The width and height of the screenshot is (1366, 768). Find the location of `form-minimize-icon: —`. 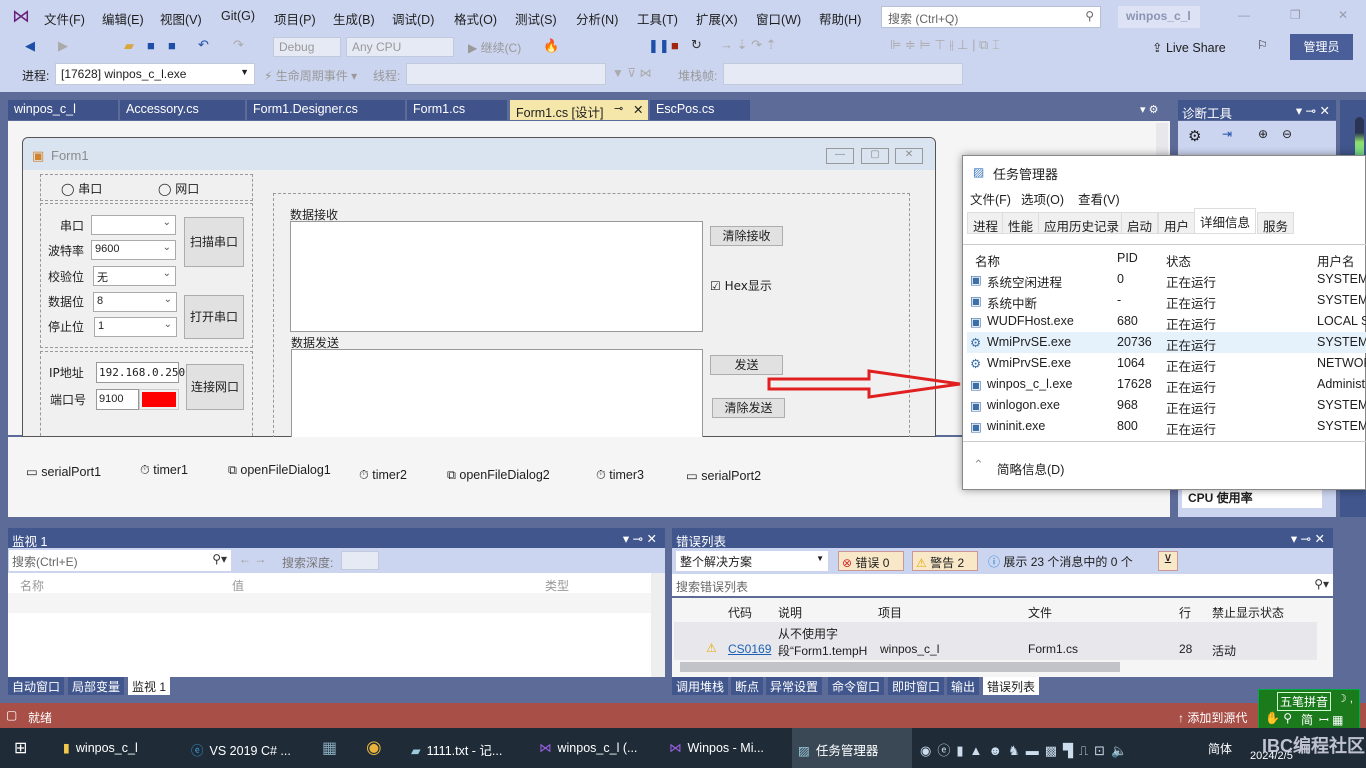

form-minimize-icon: — is located at coordinates (840, 156).